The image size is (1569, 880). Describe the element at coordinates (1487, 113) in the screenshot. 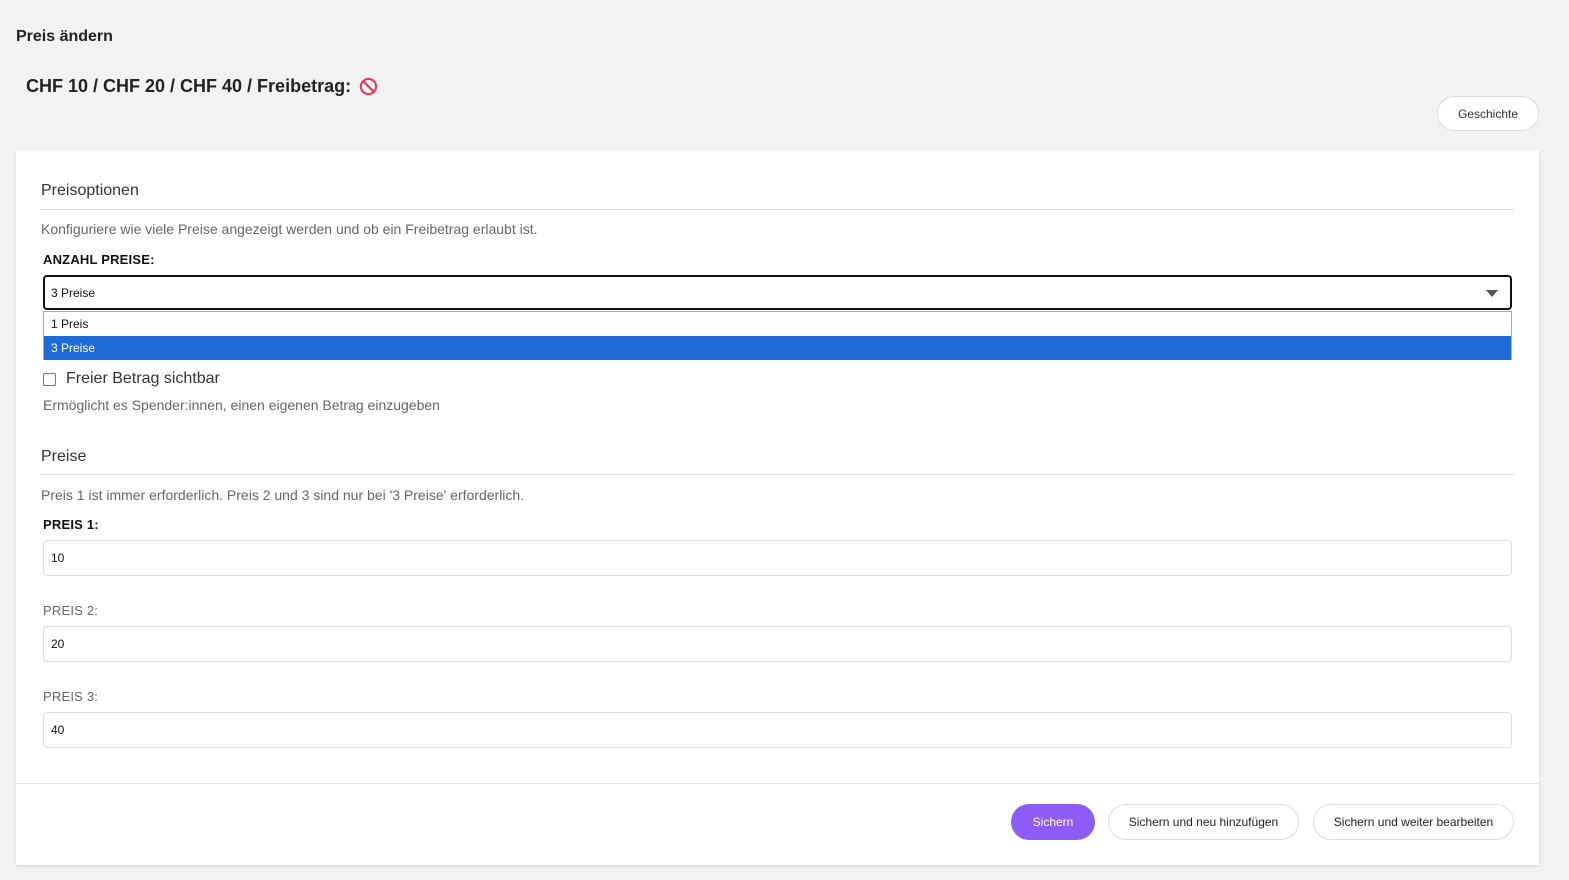

I see `history-button: Geschichte` at that location.